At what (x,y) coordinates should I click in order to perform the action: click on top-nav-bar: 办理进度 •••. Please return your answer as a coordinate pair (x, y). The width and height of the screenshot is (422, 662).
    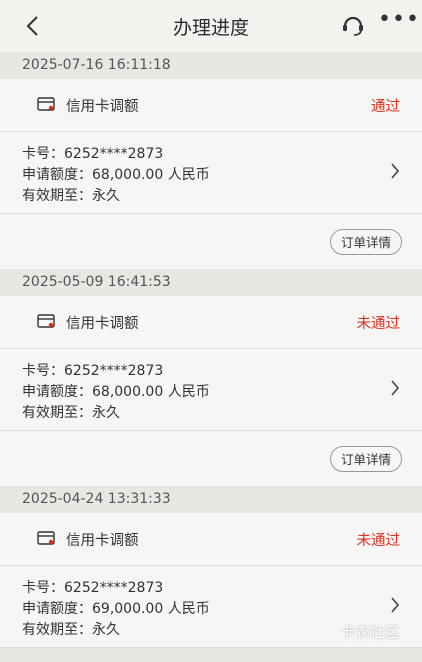
    Looking at the image, I should click on (211, 26).